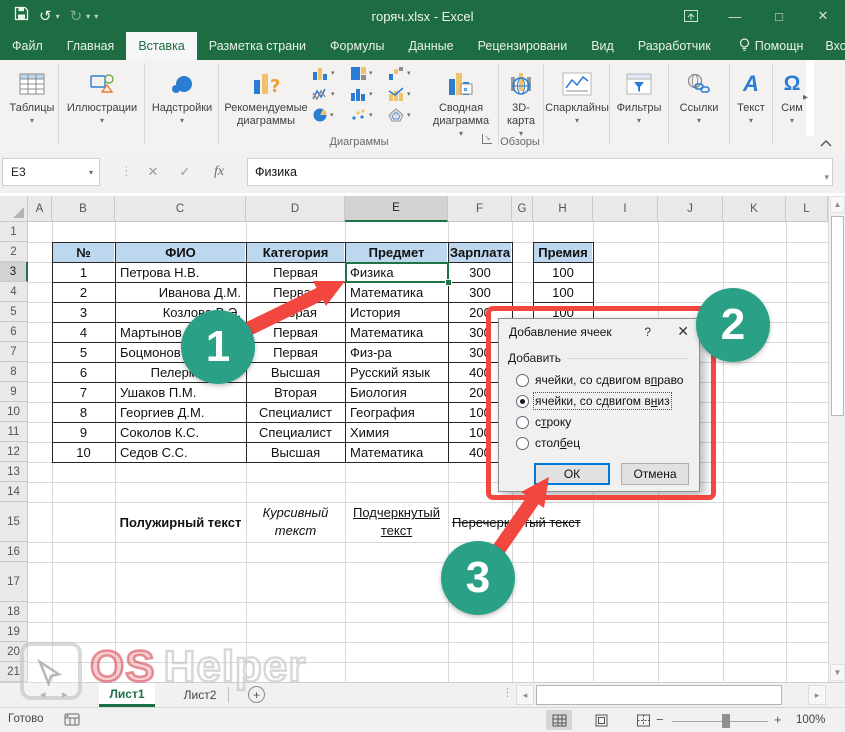  I want to click on cell-B6: 4, so click(83, 332).